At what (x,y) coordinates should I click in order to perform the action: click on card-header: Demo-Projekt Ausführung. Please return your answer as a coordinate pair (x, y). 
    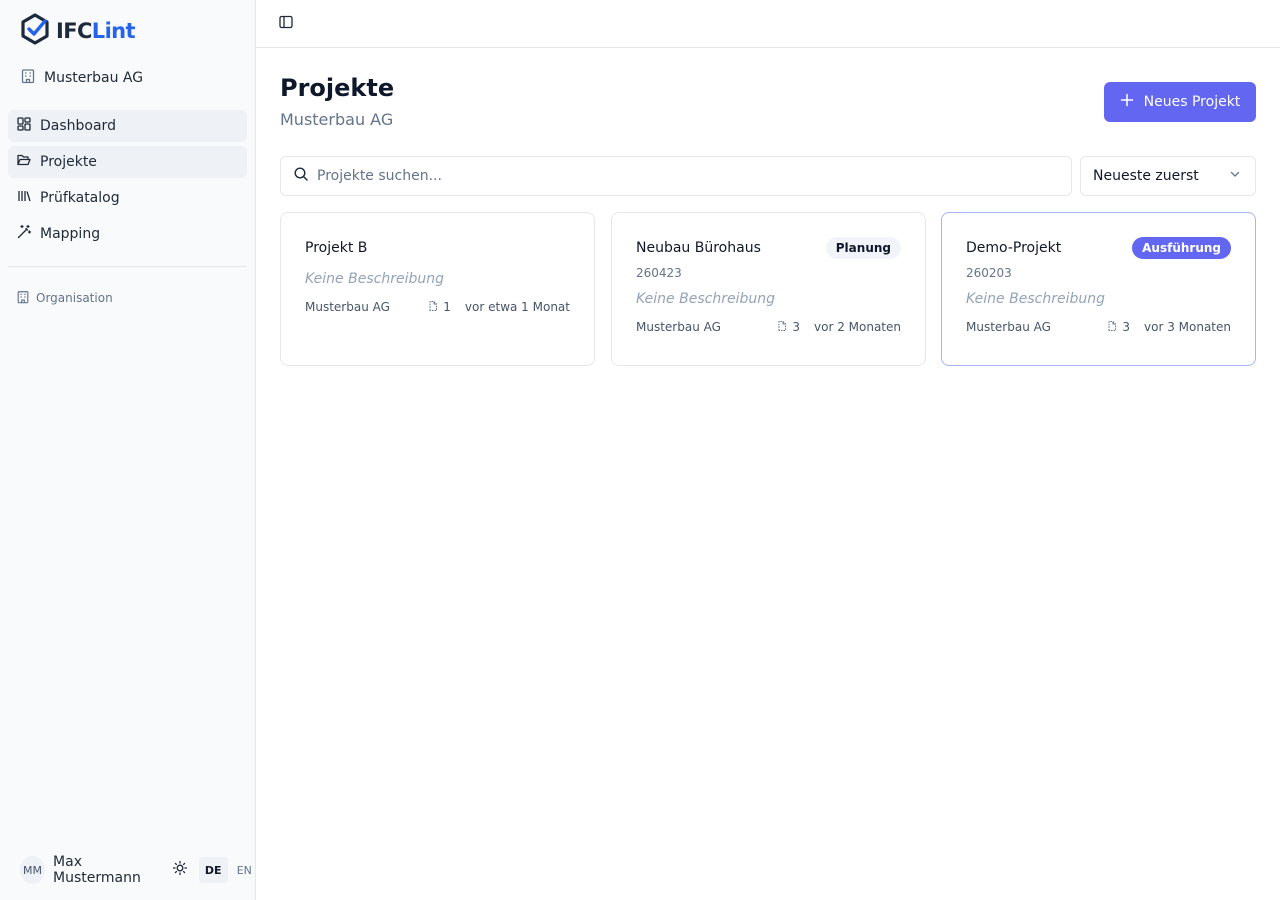
    Looking at the image, I should click on (1098, 248).